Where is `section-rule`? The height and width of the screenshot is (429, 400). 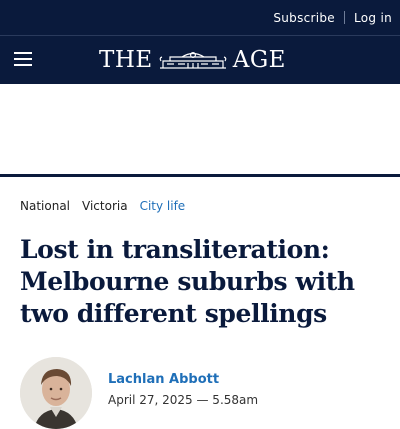
section-rule is located at coordinates (200, 175).